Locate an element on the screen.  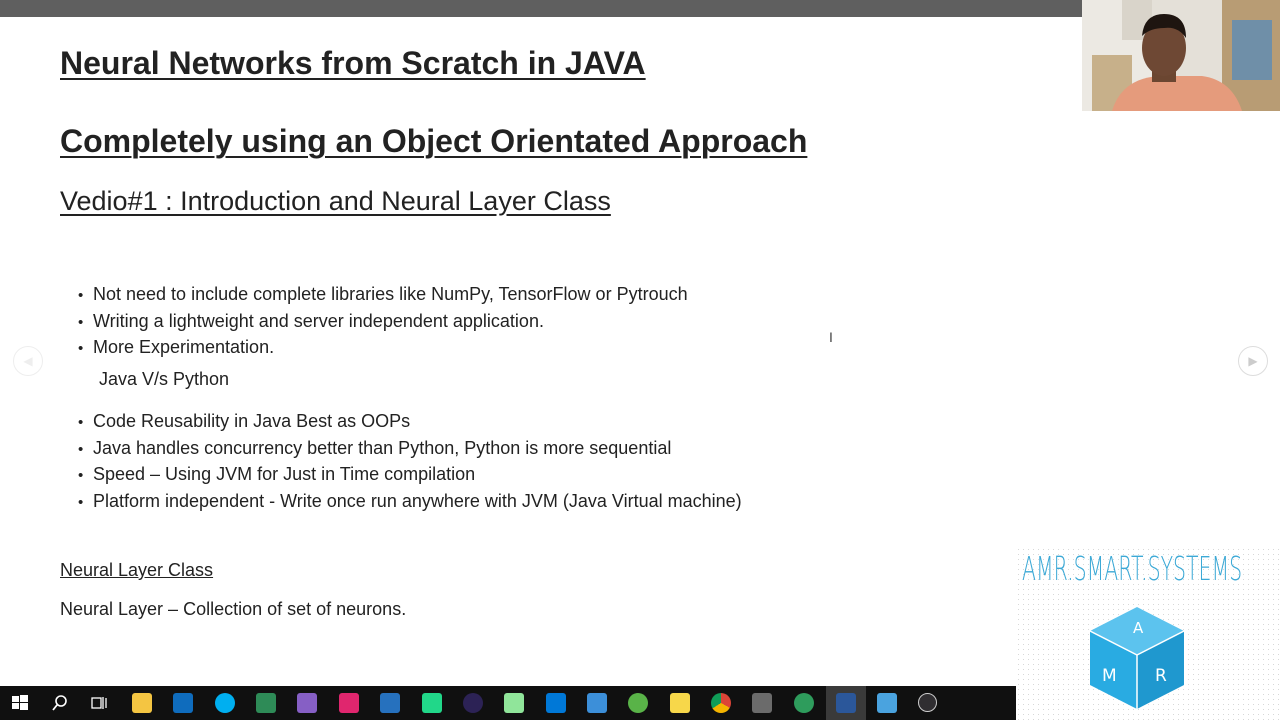
intellij-icon is located at coordinates (349, 703).